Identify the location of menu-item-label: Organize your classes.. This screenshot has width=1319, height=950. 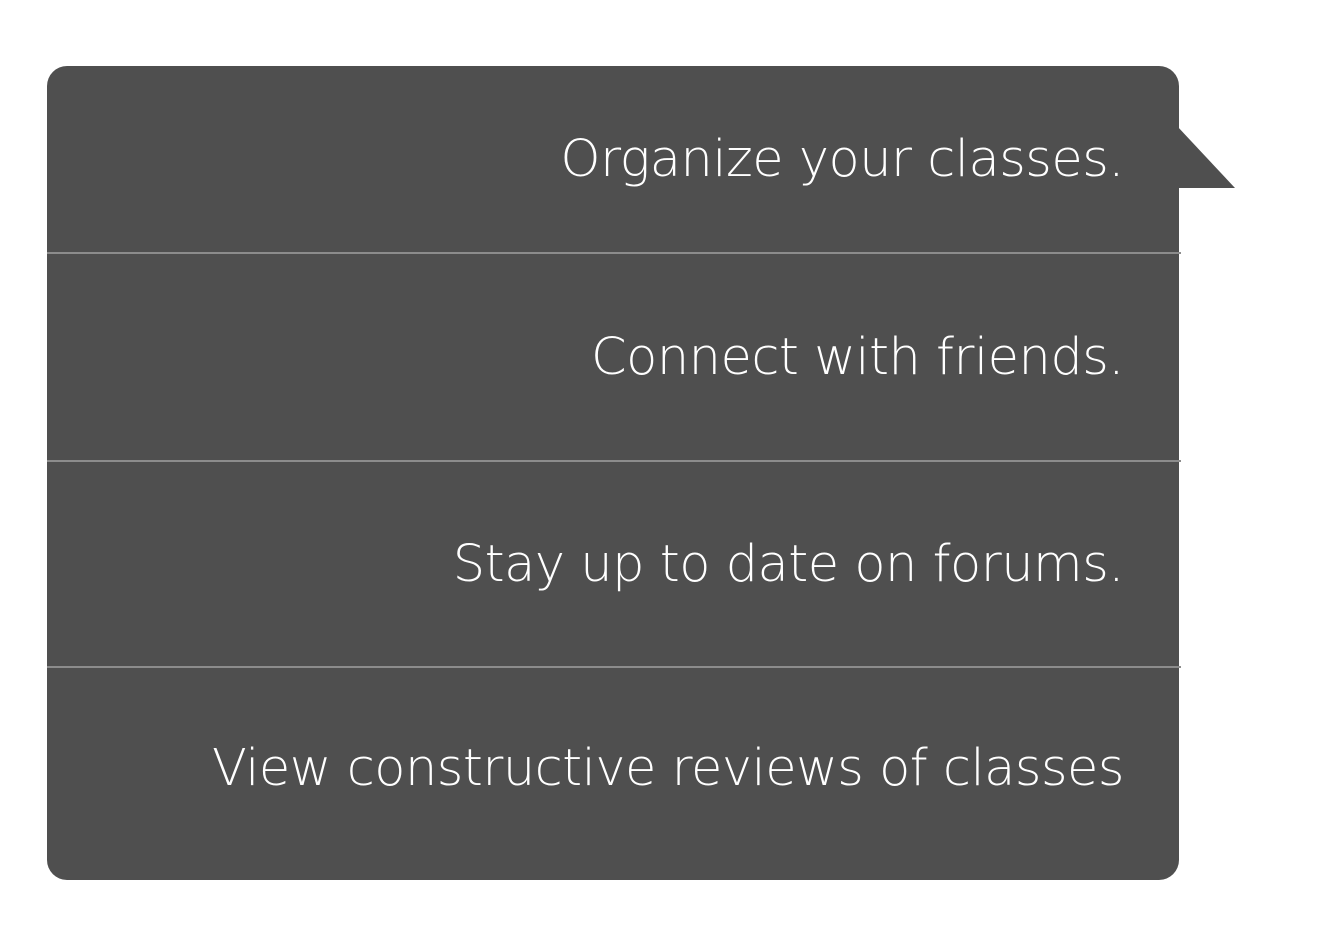
(842, 159).